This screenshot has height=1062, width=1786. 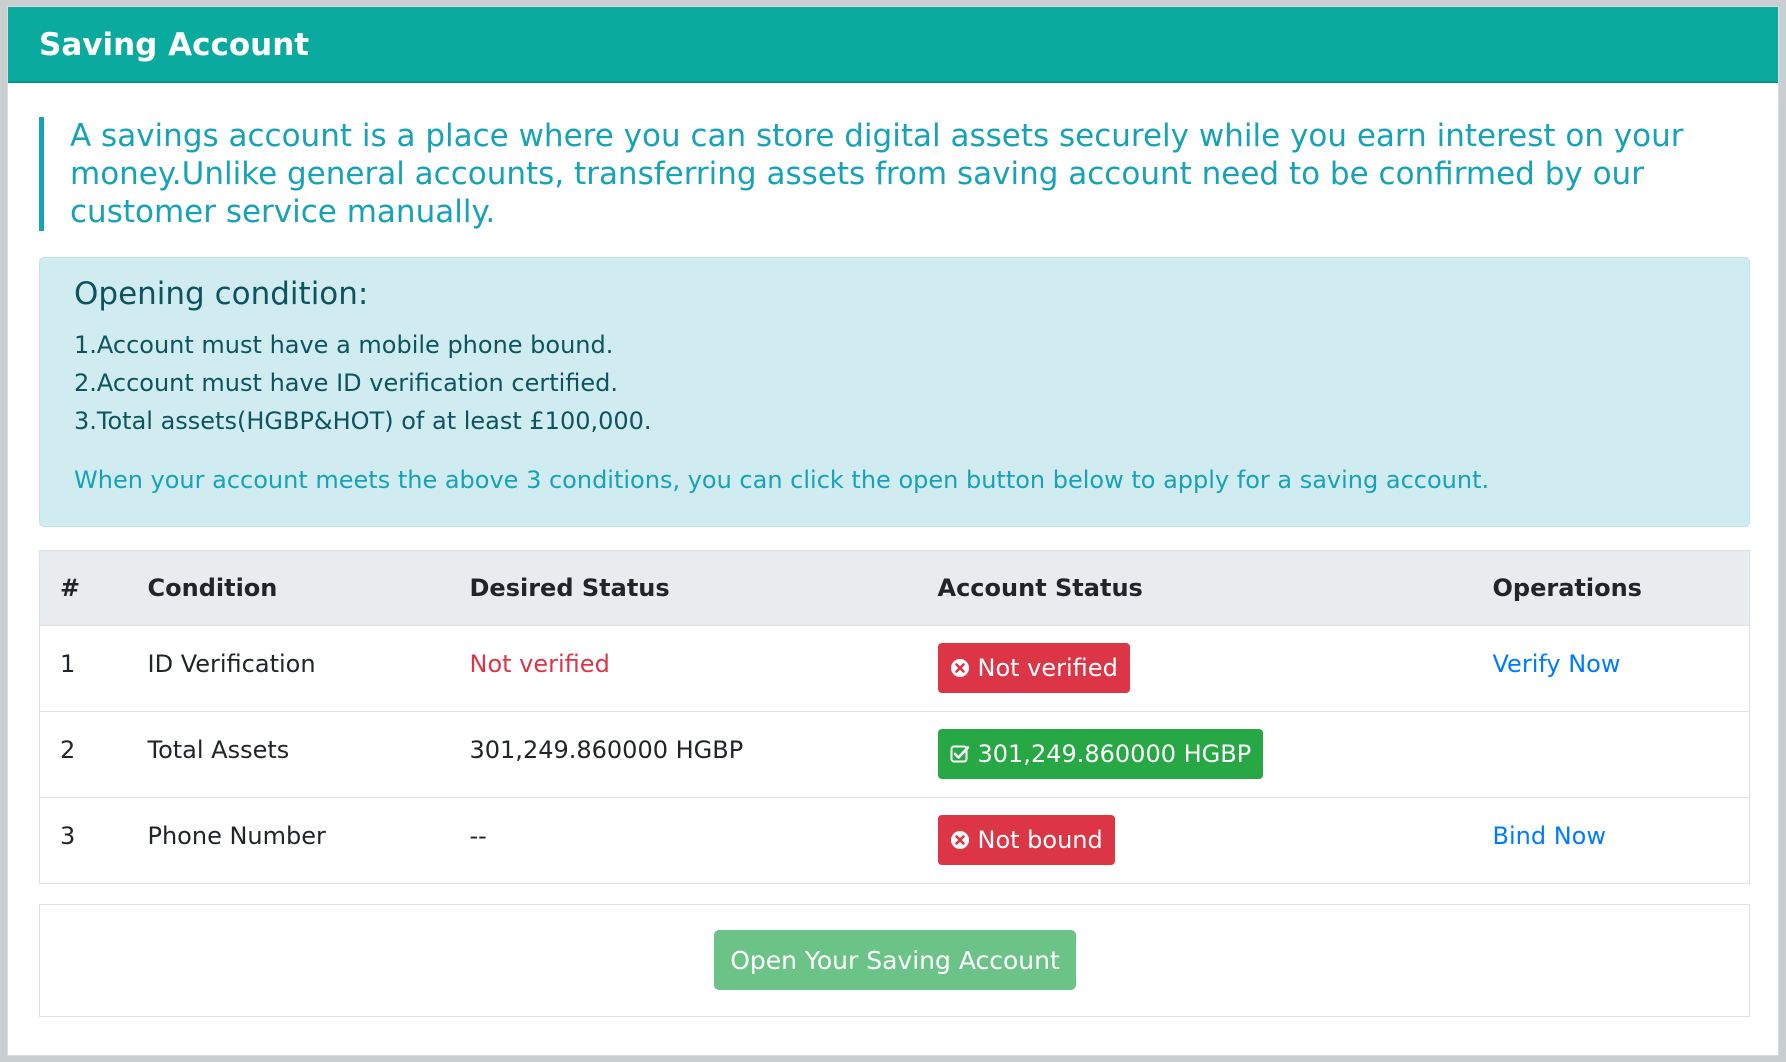 What do you see at coordinates (1195, 588) in the screenshot?
I see `col-header-account-status: Account Status` at bounding box center [1195, 588].